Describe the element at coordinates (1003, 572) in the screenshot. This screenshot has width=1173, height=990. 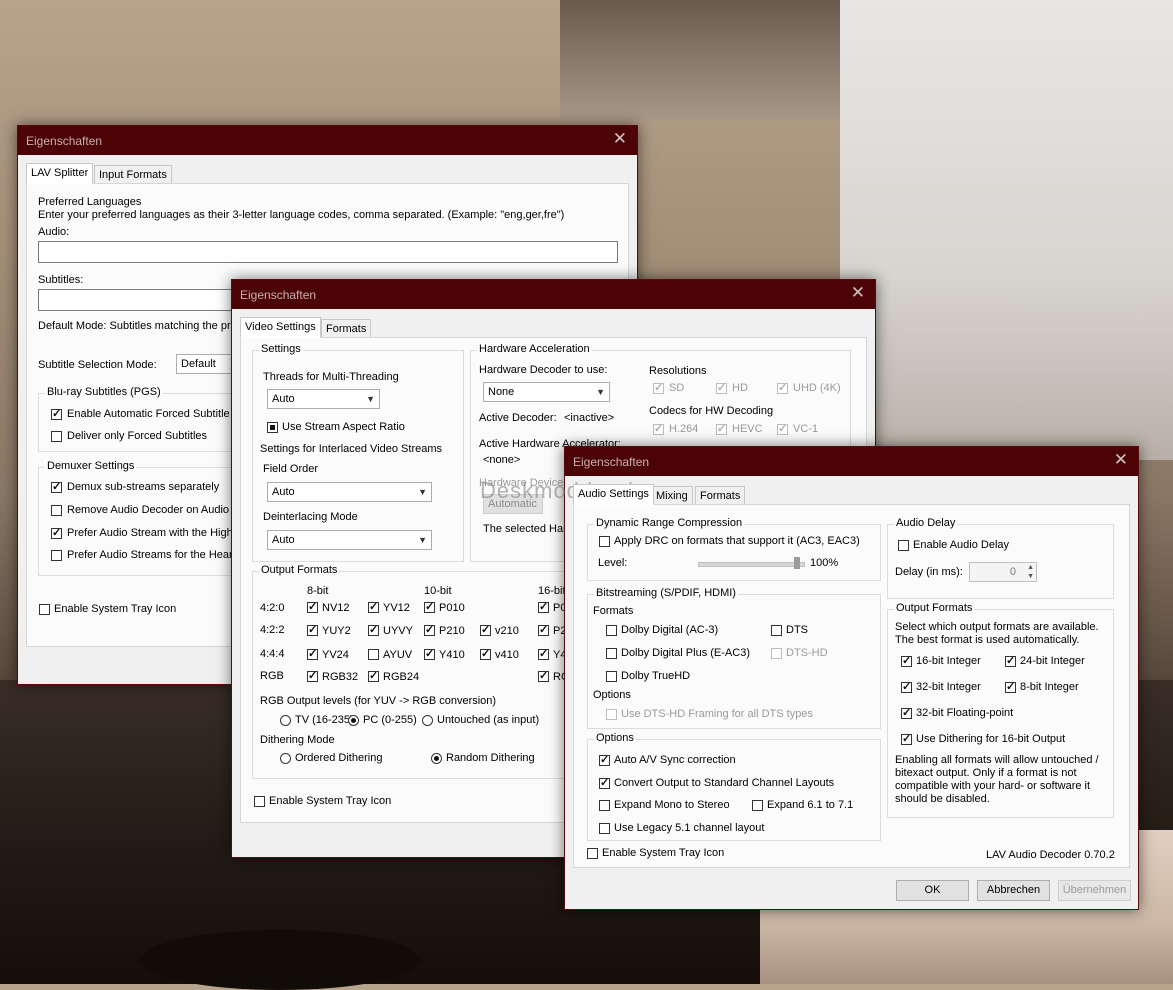
I see `delay-spinbox: 0 ▲ ▼` at that location.